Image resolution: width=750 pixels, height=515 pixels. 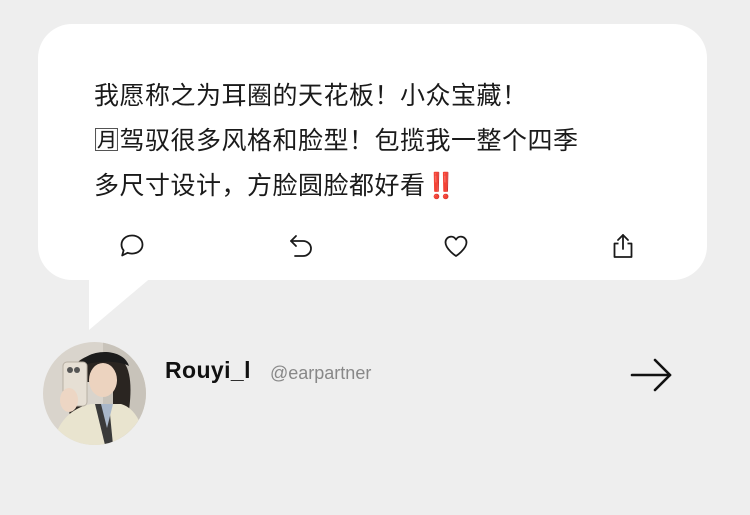 What do you see at coordinates (276, 185) in the screenshot?
I see `post-text-line: 多尺寸设计，方脸圆脸都好看‼️` at bounding box center [276, 185].